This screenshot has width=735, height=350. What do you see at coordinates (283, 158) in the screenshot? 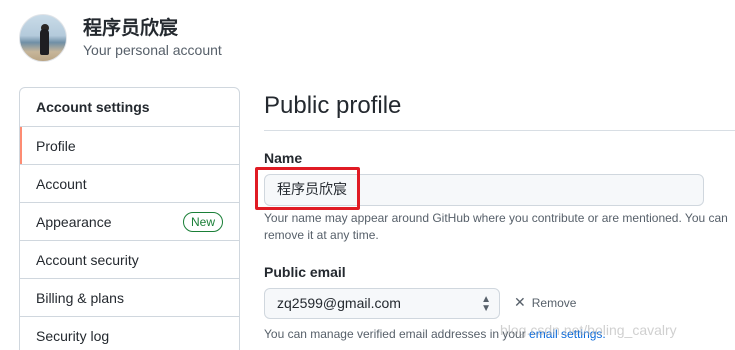
I see `name-label: Name` at bounding box center [283, 158].